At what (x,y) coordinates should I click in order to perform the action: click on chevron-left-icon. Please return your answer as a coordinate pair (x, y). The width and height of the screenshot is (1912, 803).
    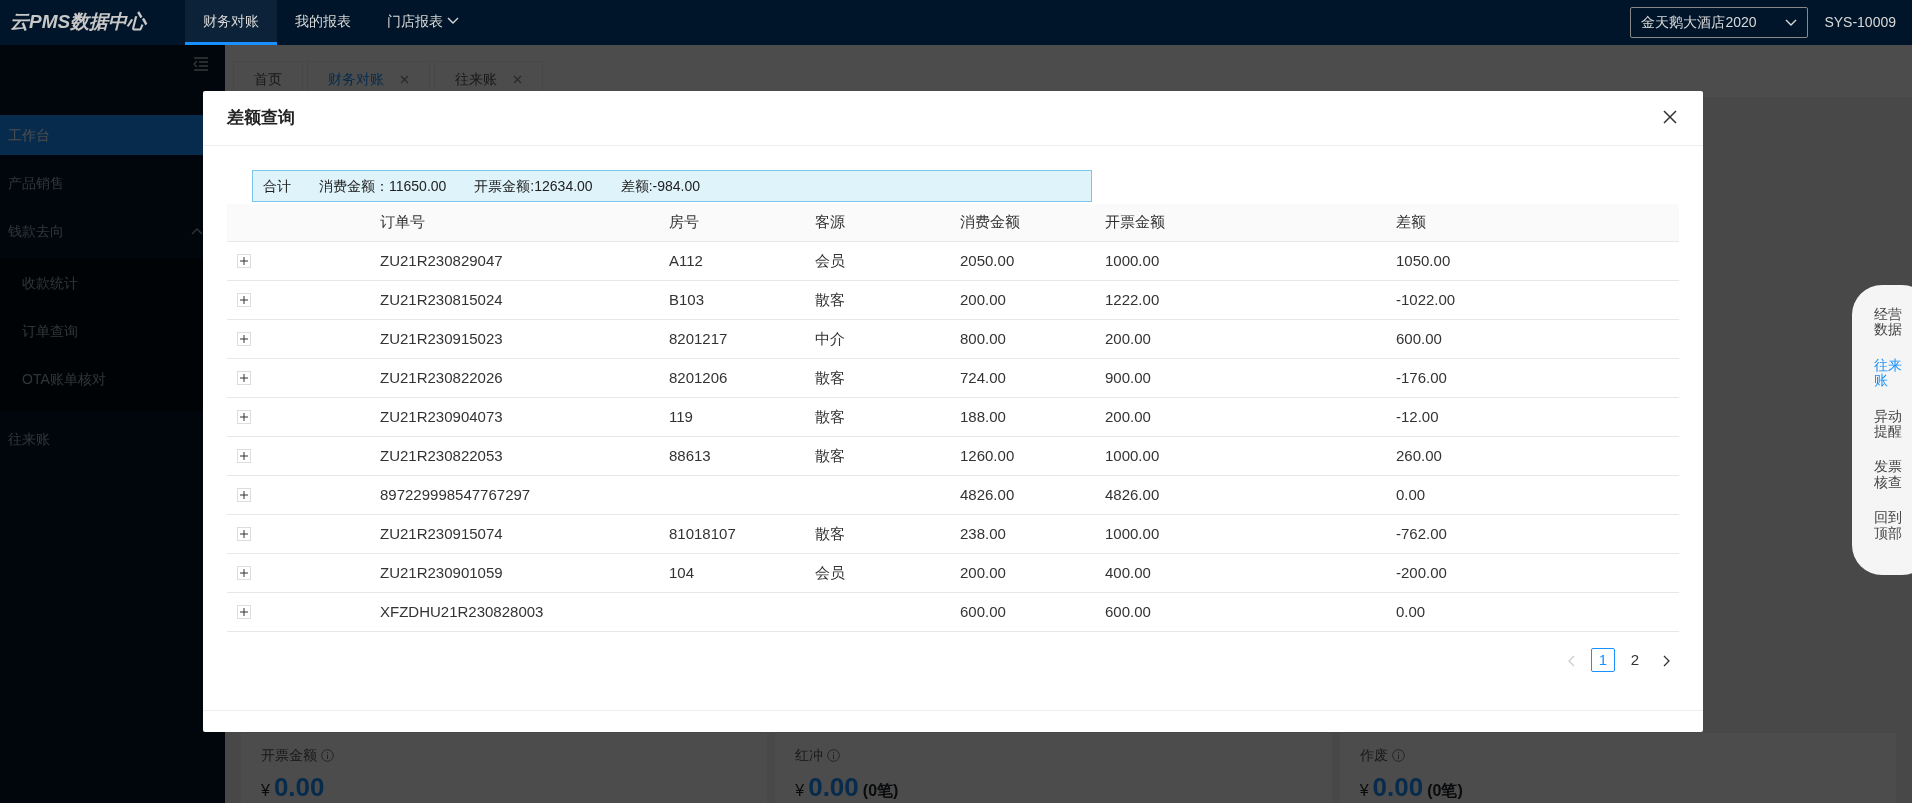
    Looking at the image, I should click on (1571, 661).